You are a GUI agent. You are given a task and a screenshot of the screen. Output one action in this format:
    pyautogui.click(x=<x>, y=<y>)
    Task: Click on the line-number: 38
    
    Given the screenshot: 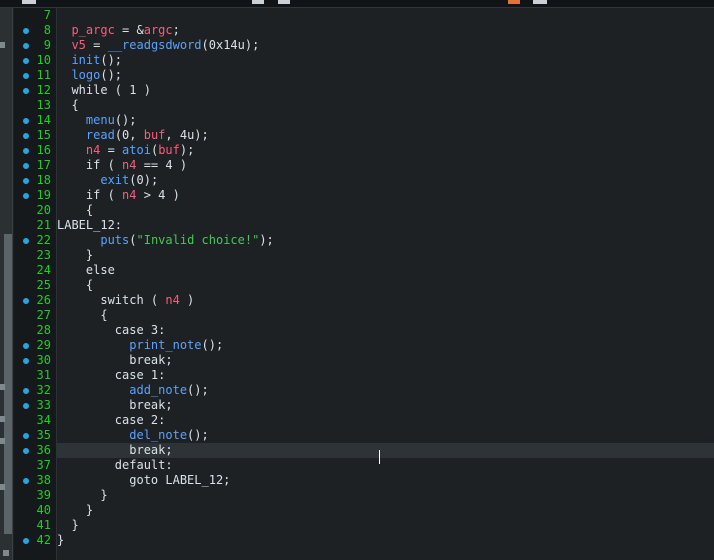 What is the action you would take?
    pyautogui.click(x=43, y=480)
    